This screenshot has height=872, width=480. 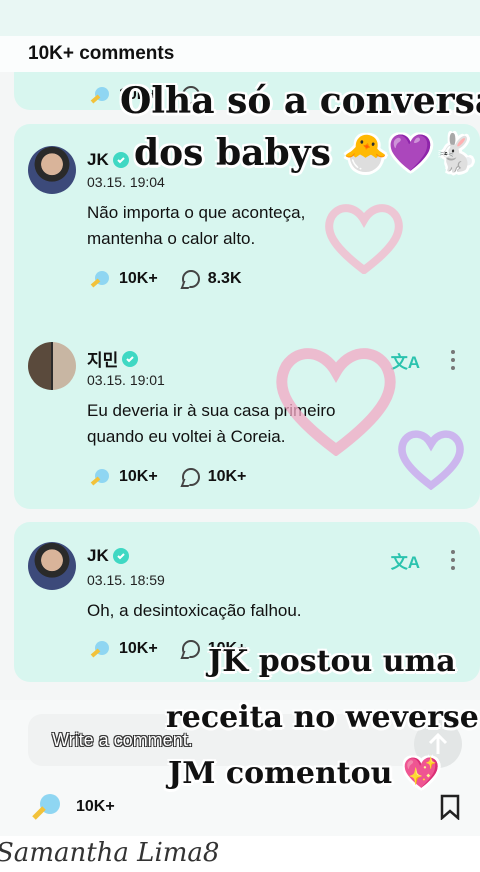 What do you see at coordinates (304, 773) in the screenshot?
I see `overlay-caption: JM comentou 💖` at bounding box center [304, 773].